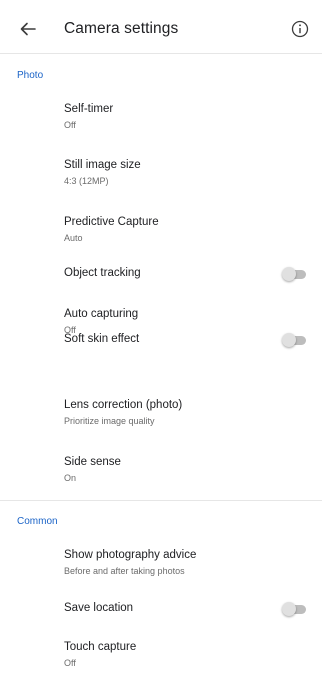 The image size is (322, 682). I want to click on soft-skin-effect-toggle, so click(294, 340).